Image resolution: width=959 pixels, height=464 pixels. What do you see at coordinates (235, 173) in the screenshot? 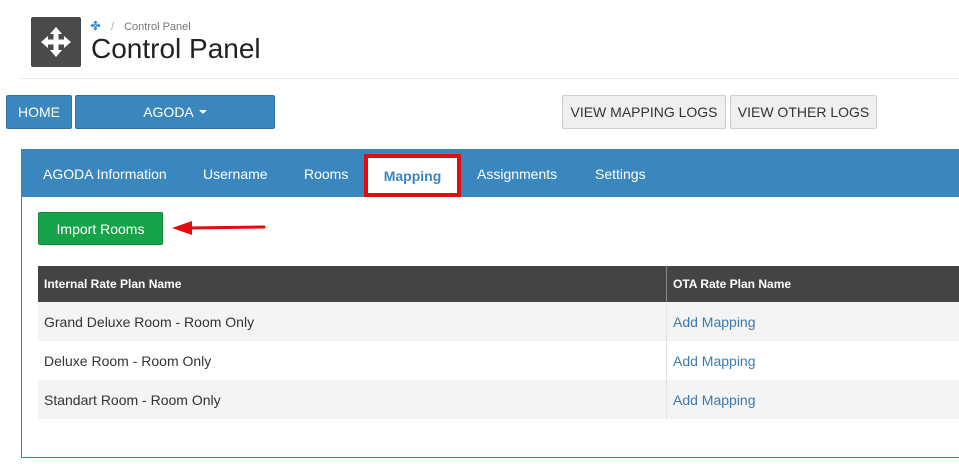
I see `tab-username: Username` at bounding box center [235, 173].